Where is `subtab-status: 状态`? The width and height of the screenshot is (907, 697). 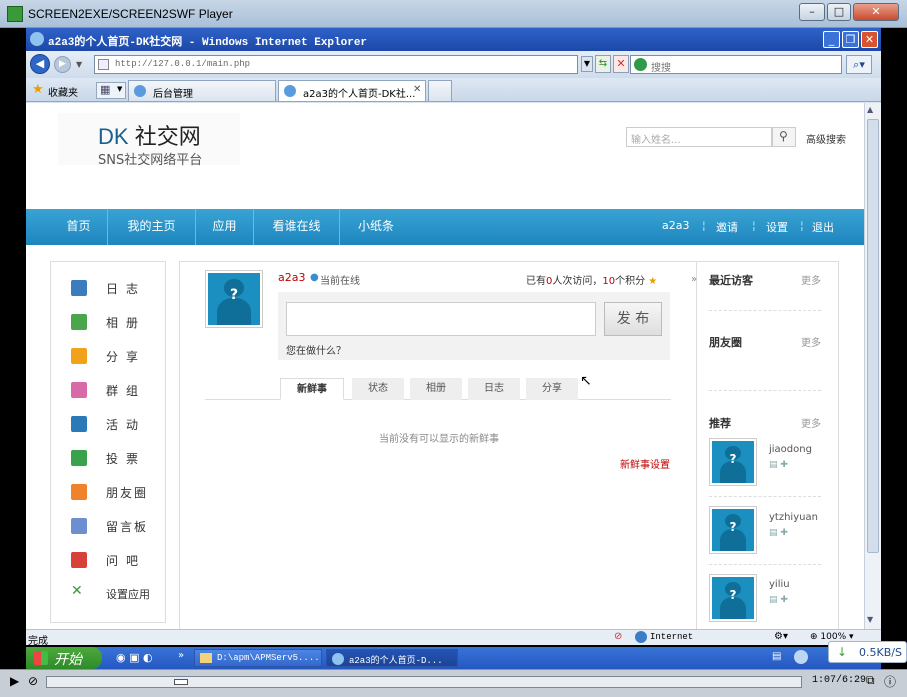 subtab-status: 状态 is located at coordinates (378, 389).